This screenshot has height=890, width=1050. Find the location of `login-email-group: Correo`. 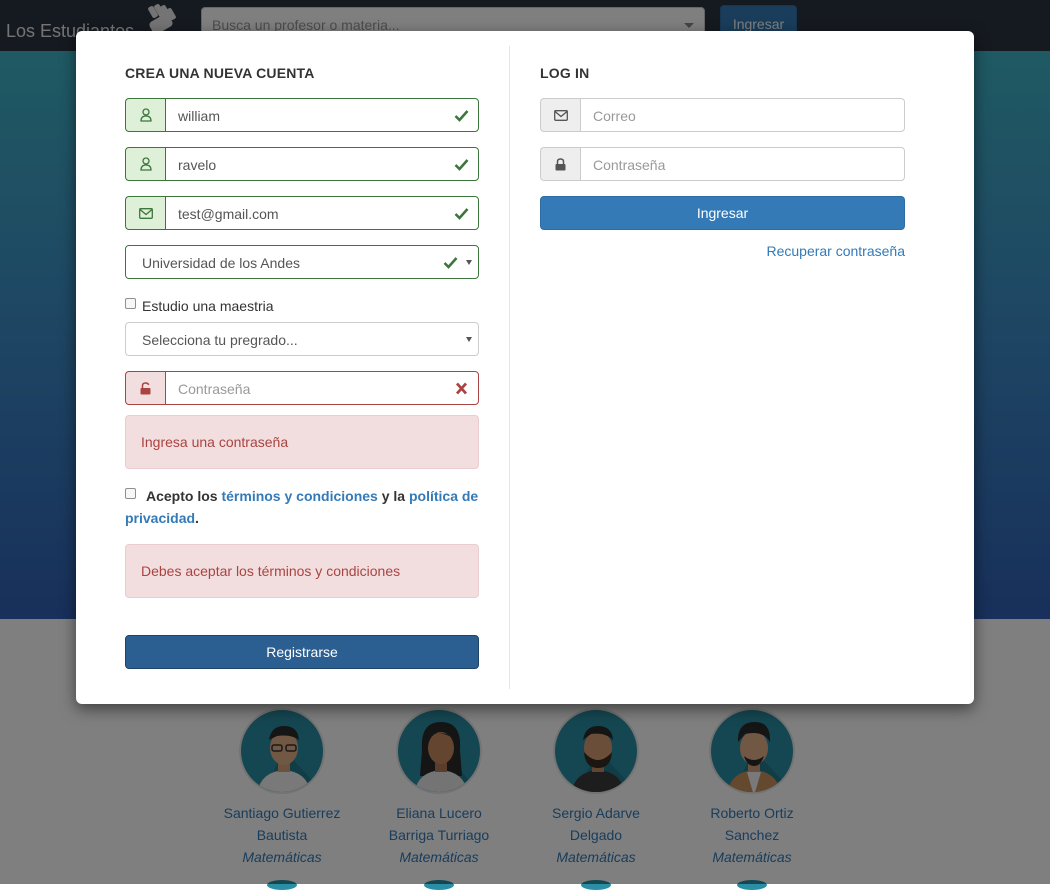

login-email-group: Correo is located at coordinates (722, 115).